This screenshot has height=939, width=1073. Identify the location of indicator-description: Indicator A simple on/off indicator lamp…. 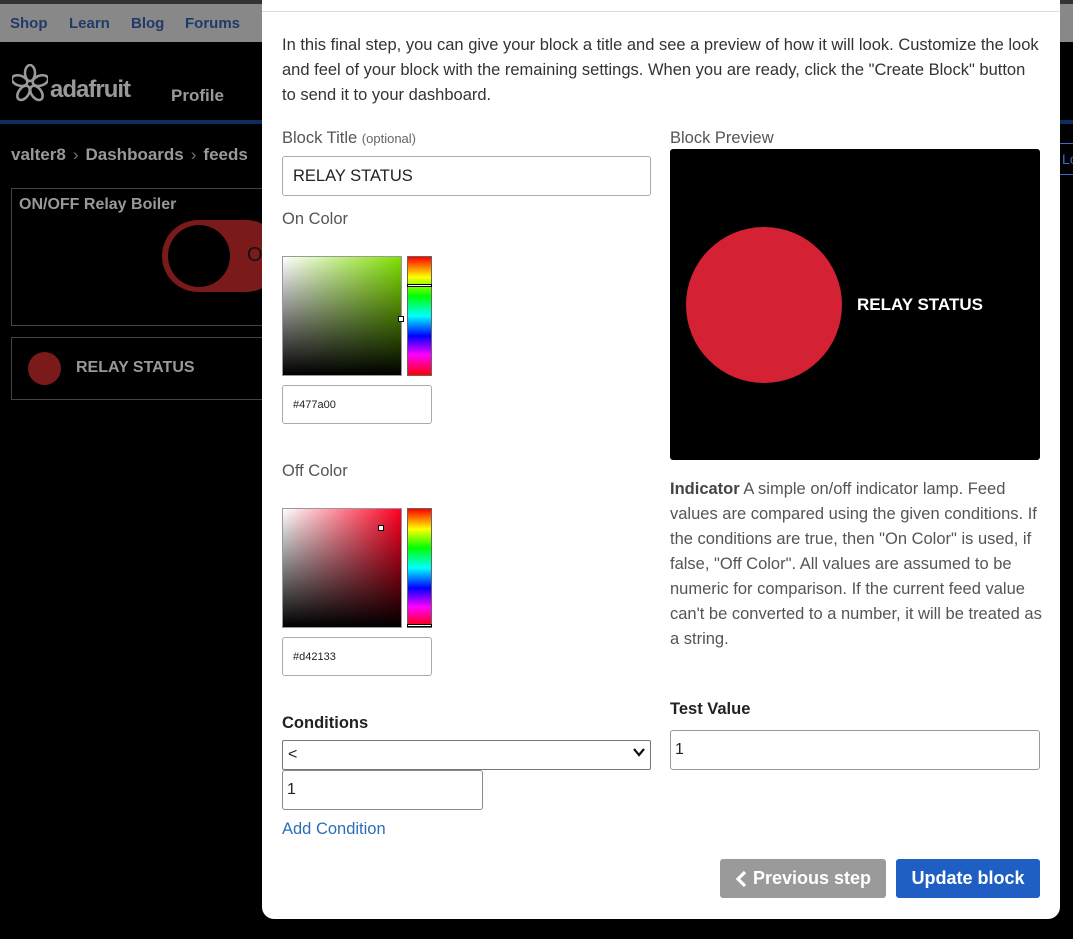
(856, 564).